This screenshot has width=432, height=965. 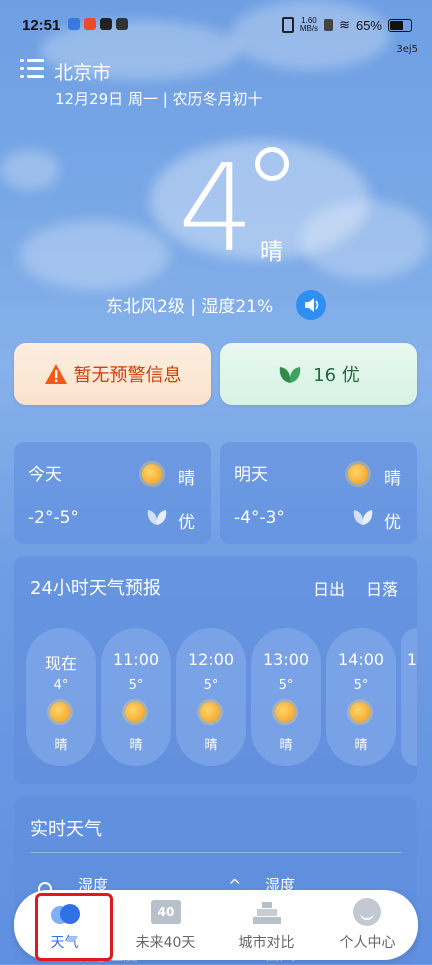 What do you see at coordinates (290, 375) in the screenshot?
I see `leaf-icon` at bounding box center [290, 375].